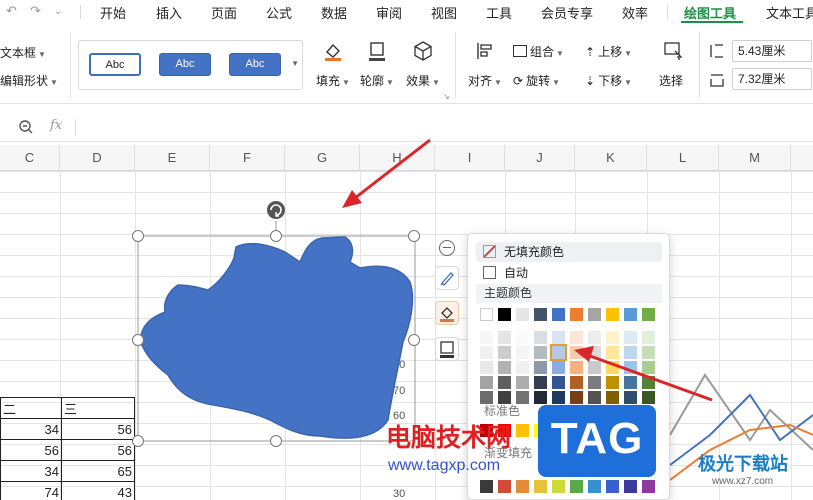  Describe the element at coordinates (276, 441) in the screenshot. I see `resize-handle-bottom` at that location.